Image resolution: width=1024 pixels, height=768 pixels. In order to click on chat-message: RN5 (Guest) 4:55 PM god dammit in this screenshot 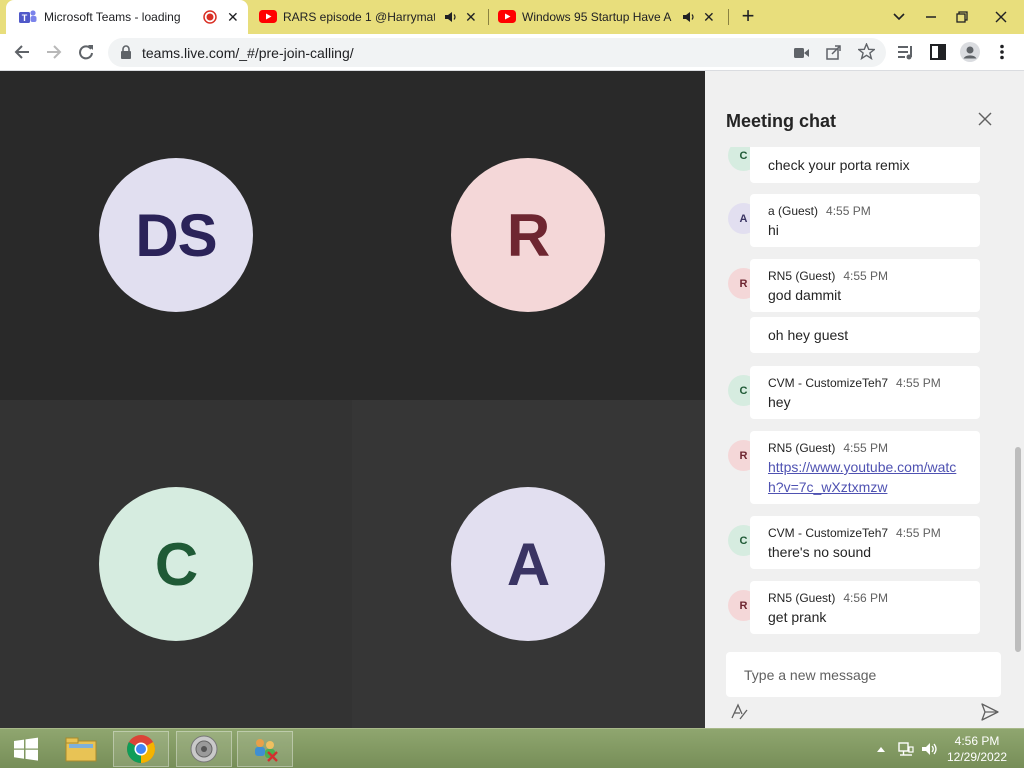, I will do `click(865, 285)`.